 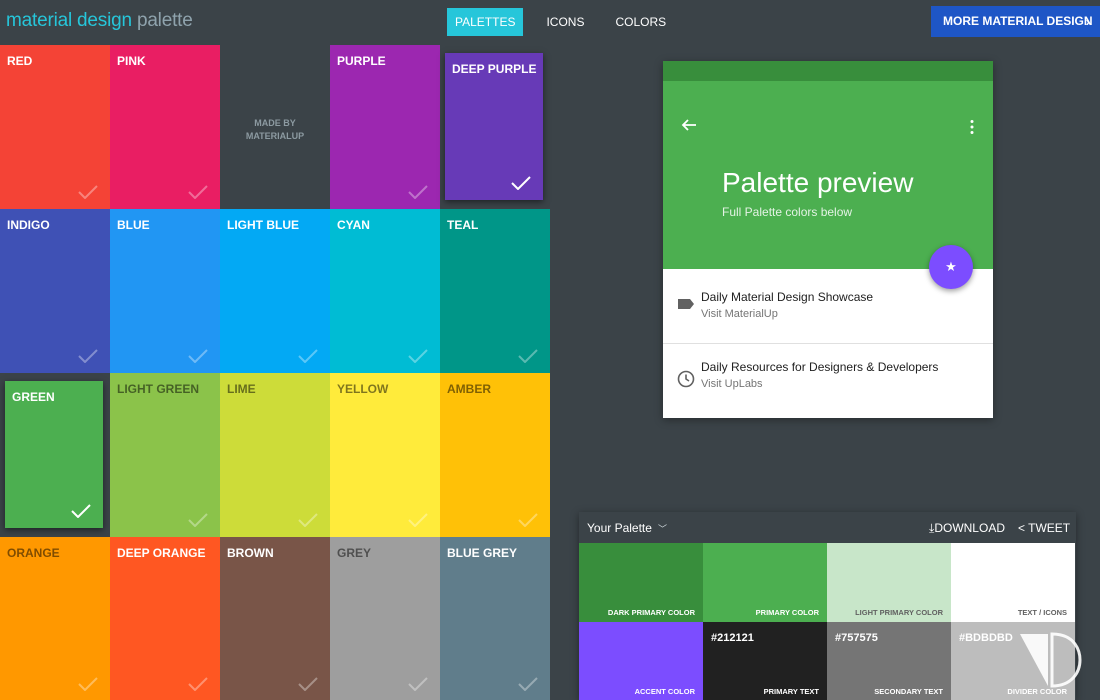 What do you see at coordinates (1013, 582) in the screenshot?
I see `swatch-text-icons: TEXT / ICONS` at bounding box center [1013, 582].